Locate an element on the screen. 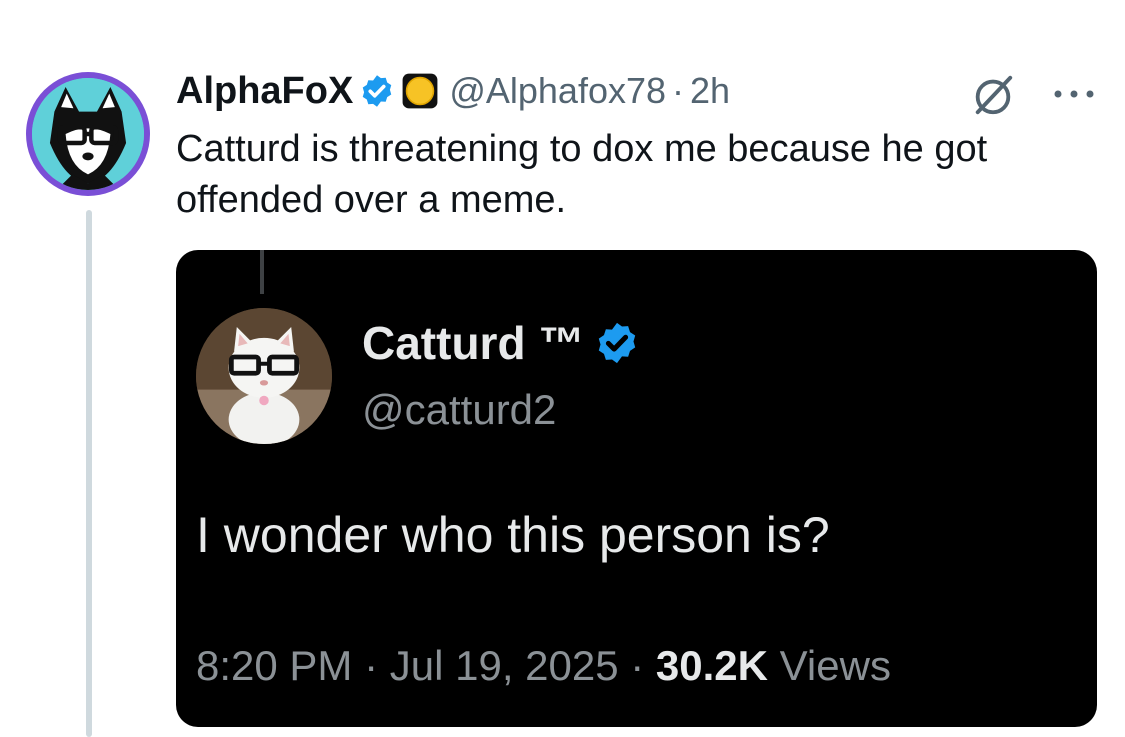 The width and height of the screenshot is (1125, 737). embedded-views-count: 30.2K is located at coordinates (711, 665).